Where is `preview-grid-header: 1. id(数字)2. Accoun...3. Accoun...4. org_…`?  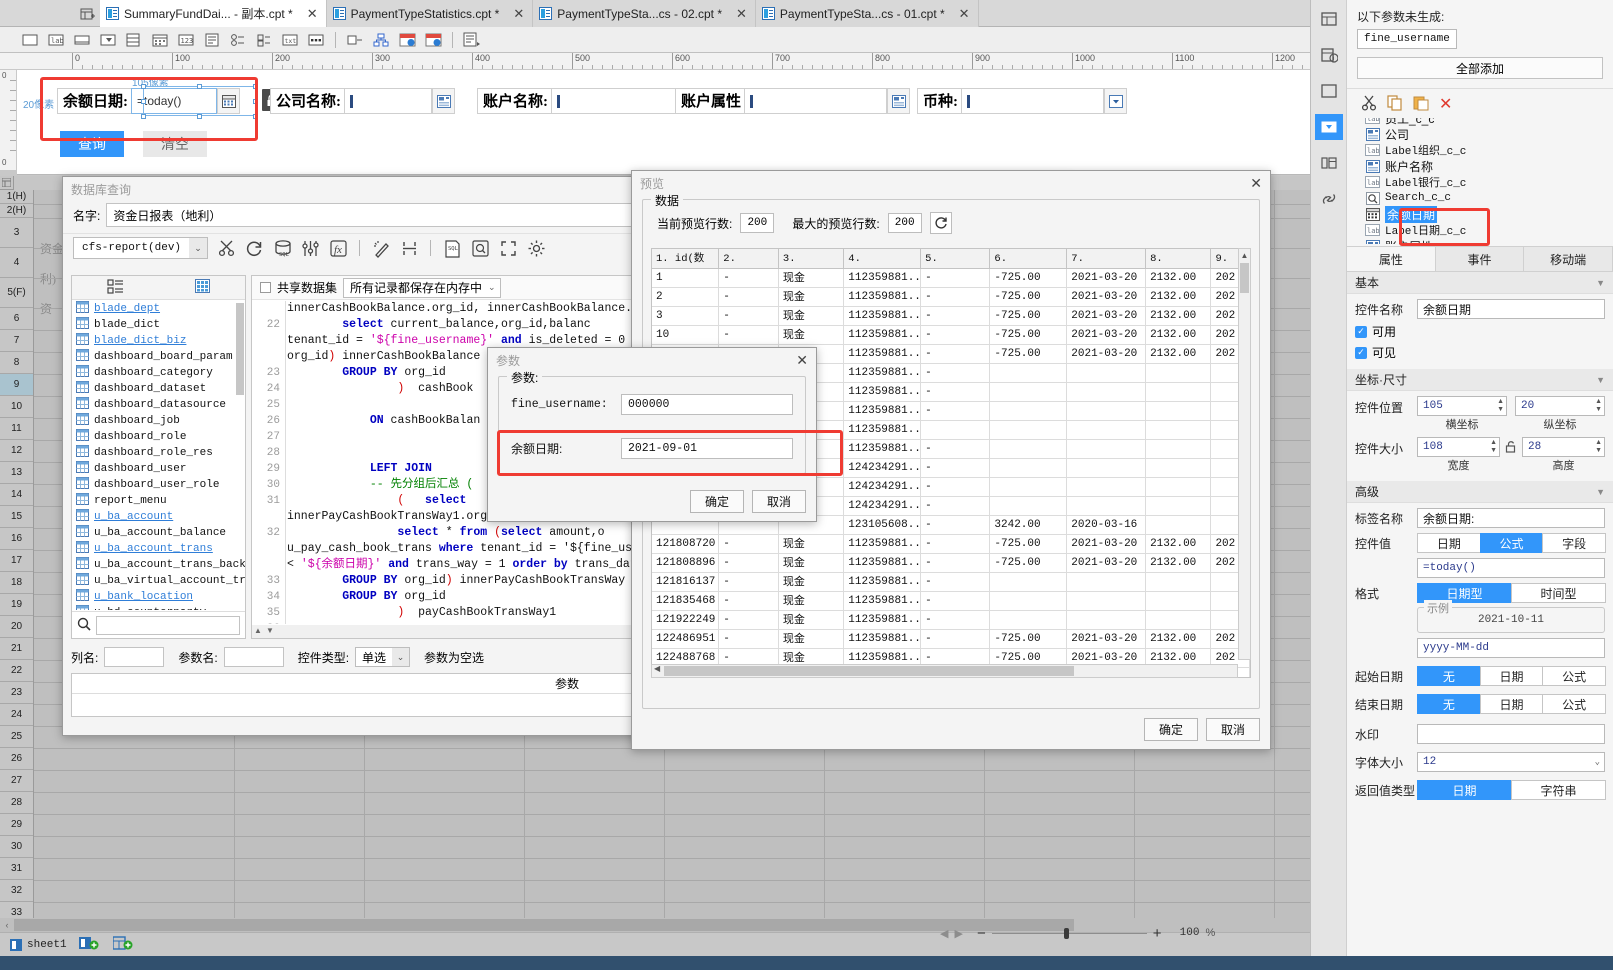 preview-grid-header: 1. id(数字)2. Accoun...3. Accoun...4. org_… is located at coordinates (951, 259).